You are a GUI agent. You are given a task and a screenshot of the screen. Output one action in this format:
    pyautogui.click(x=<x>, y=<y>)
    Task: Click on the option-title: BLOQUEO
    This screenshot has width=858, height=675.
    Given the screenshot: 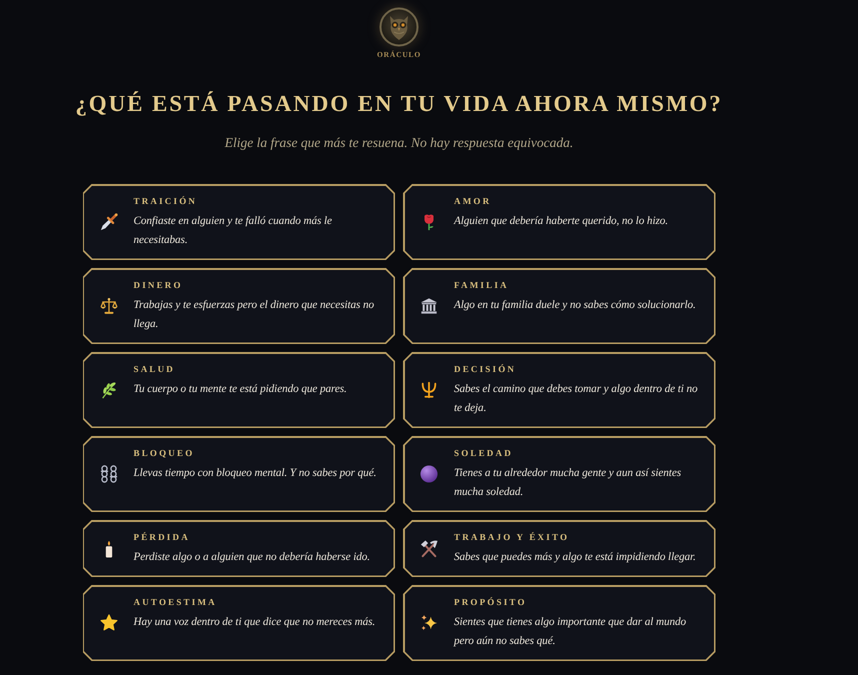 What is the action you would take?
    pyautogui.click(x=165, y=453)
    